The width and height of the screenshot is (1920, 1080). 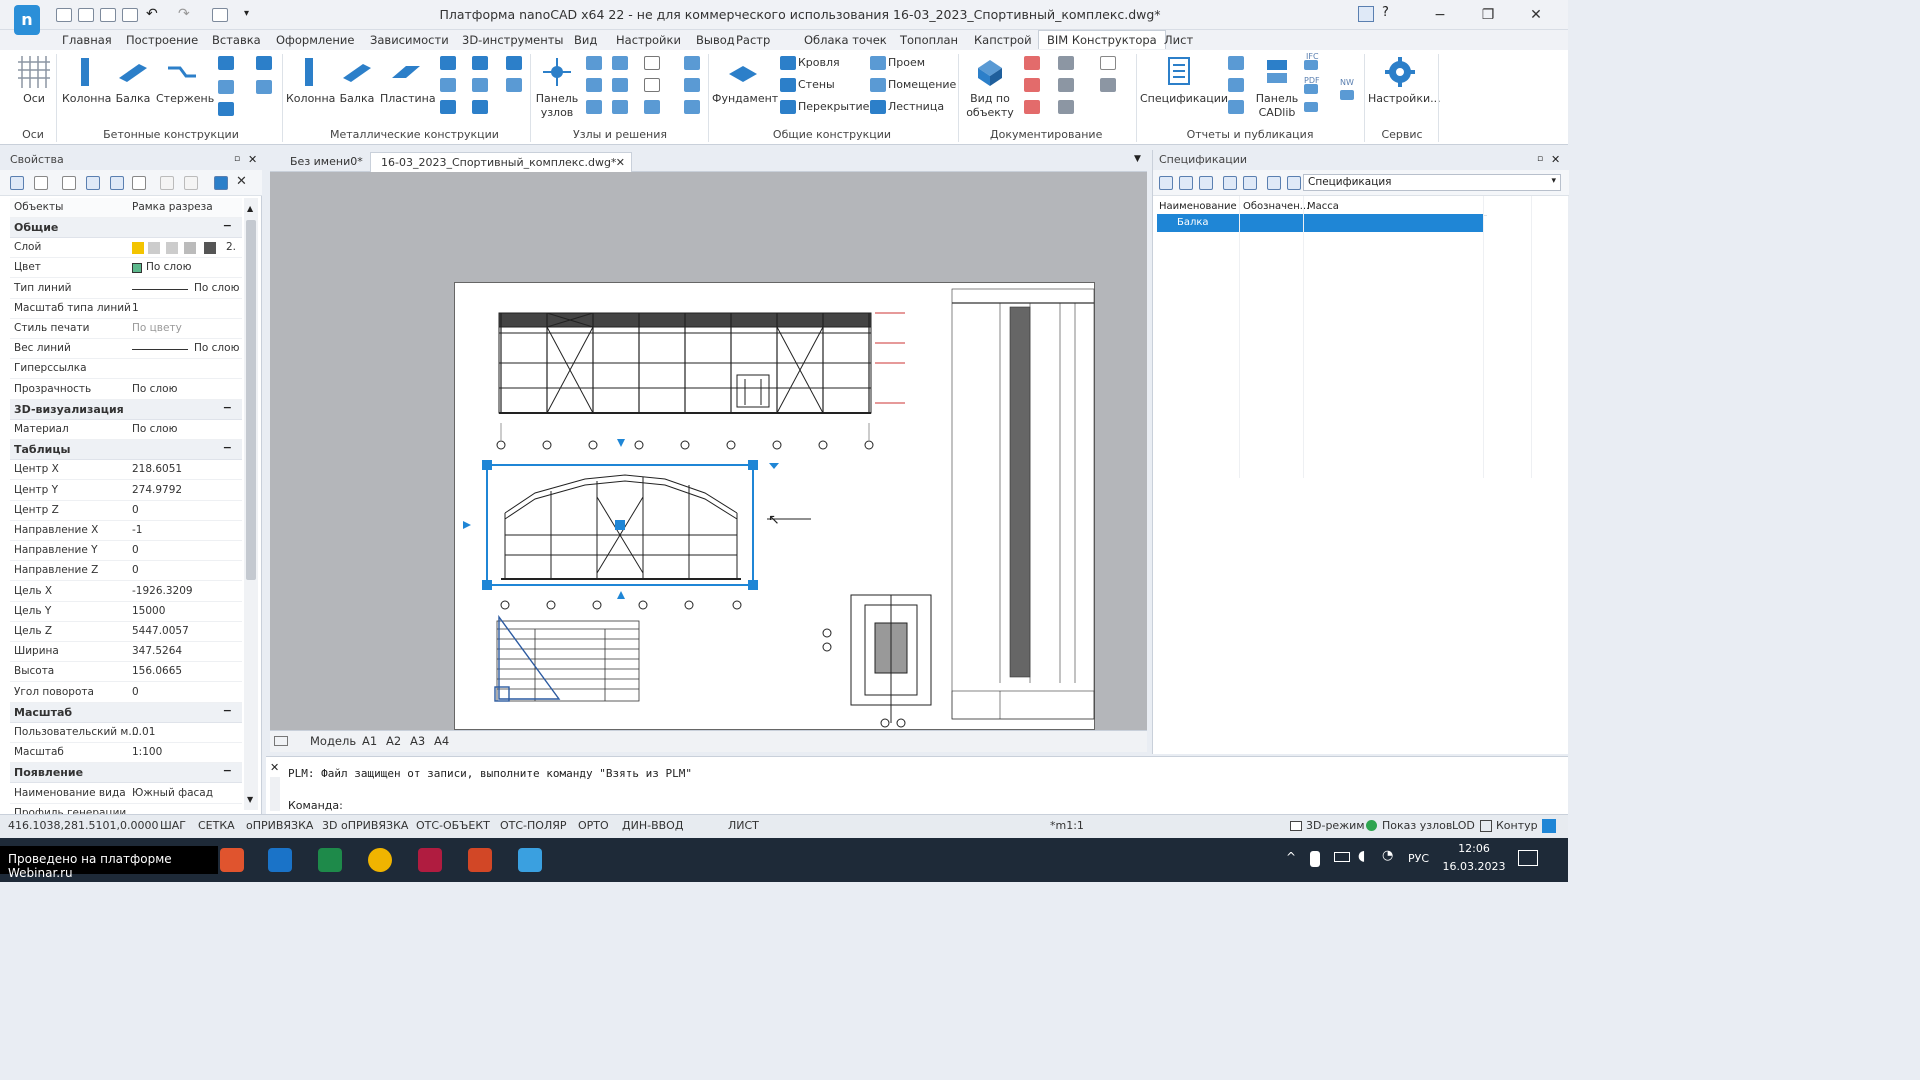 What do you see at coordinates (1320, 223) in the screenshot?
I see `spec-row-selected: Балка` at bounding box center [1320, 223].